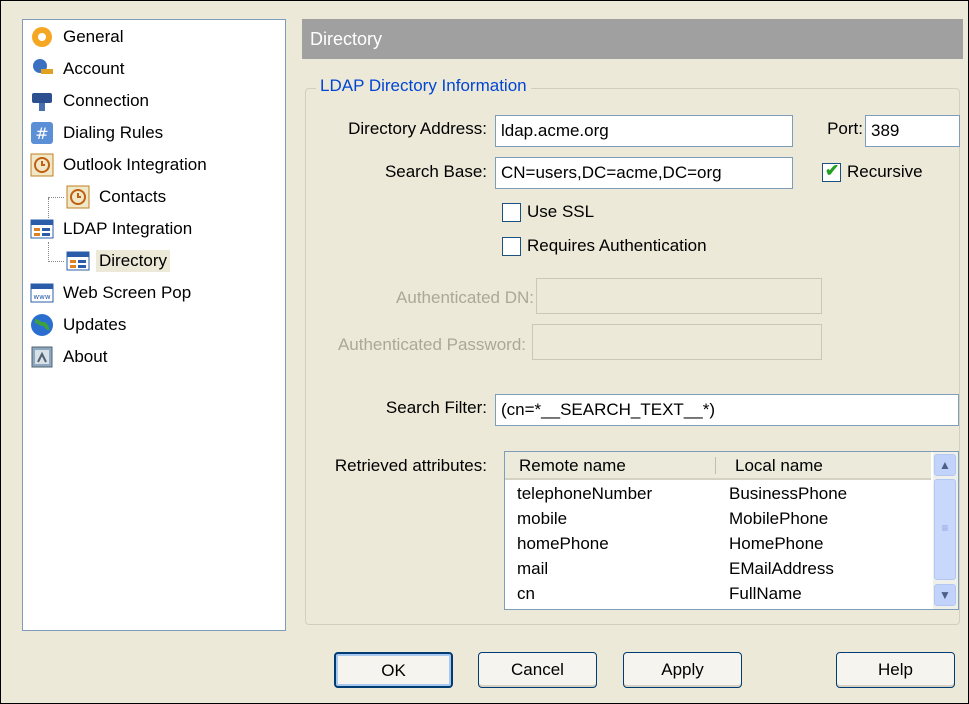 The image size is (969, 704). I want to click on tree-item-general: General, so click(78, 37).